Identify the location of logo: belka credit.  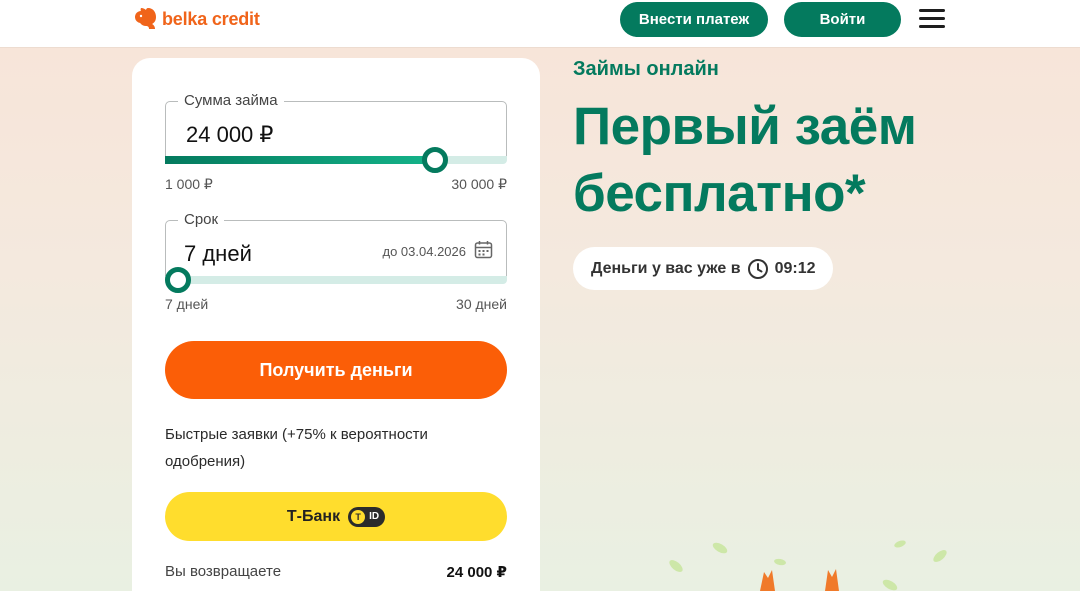
(196, 19).